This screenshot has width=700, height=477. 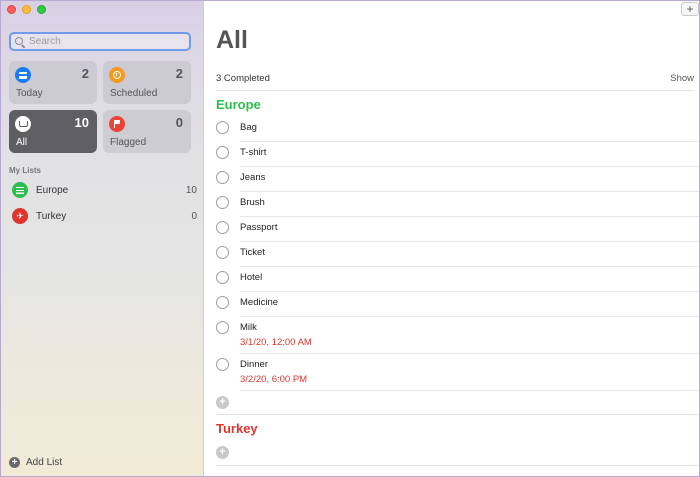 What do you see at coordinates (248, 127) in the screenshot?
I see `reminder-text: Bag` at bounding box center [248, 127].